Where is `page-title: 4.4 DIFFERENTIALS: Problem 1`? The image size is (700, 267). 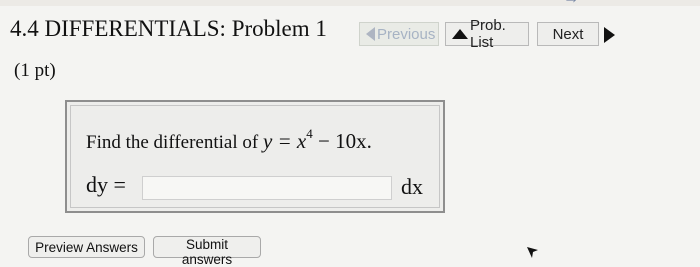 page-title: 4.4 DIFFERENTIALS: Problem 1 is located at coordinates (168, 28).